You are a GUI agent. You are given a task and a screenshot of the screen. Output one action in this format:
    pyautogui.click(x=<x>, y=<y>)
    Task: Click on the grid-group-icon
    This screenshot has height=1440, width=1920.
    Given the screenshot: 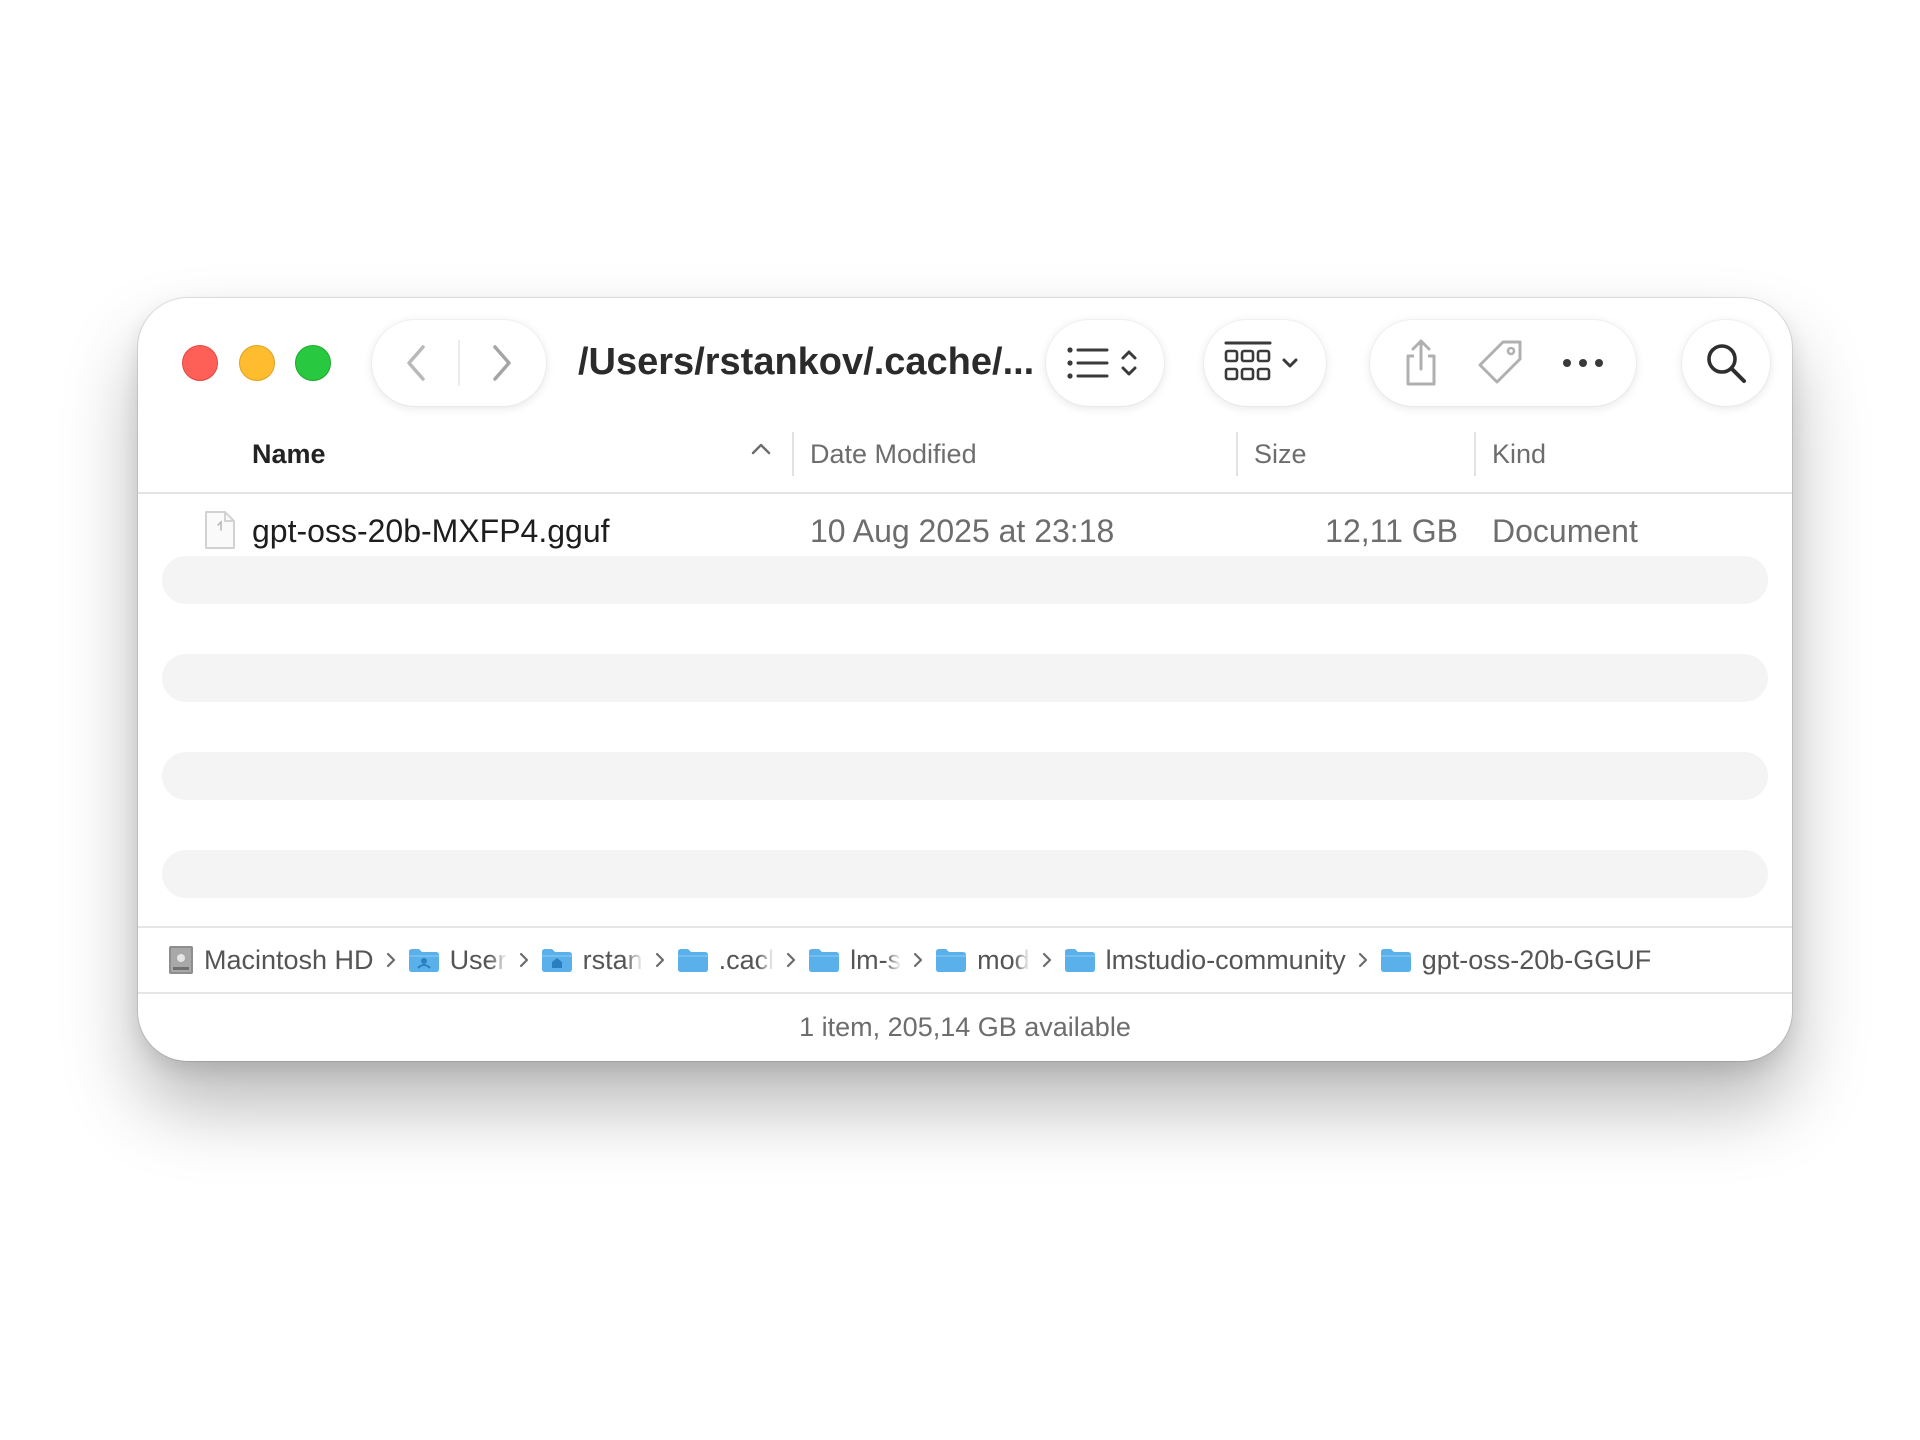 What is the action you would take?
    pyautogui.click(x=1261, y=361)
    